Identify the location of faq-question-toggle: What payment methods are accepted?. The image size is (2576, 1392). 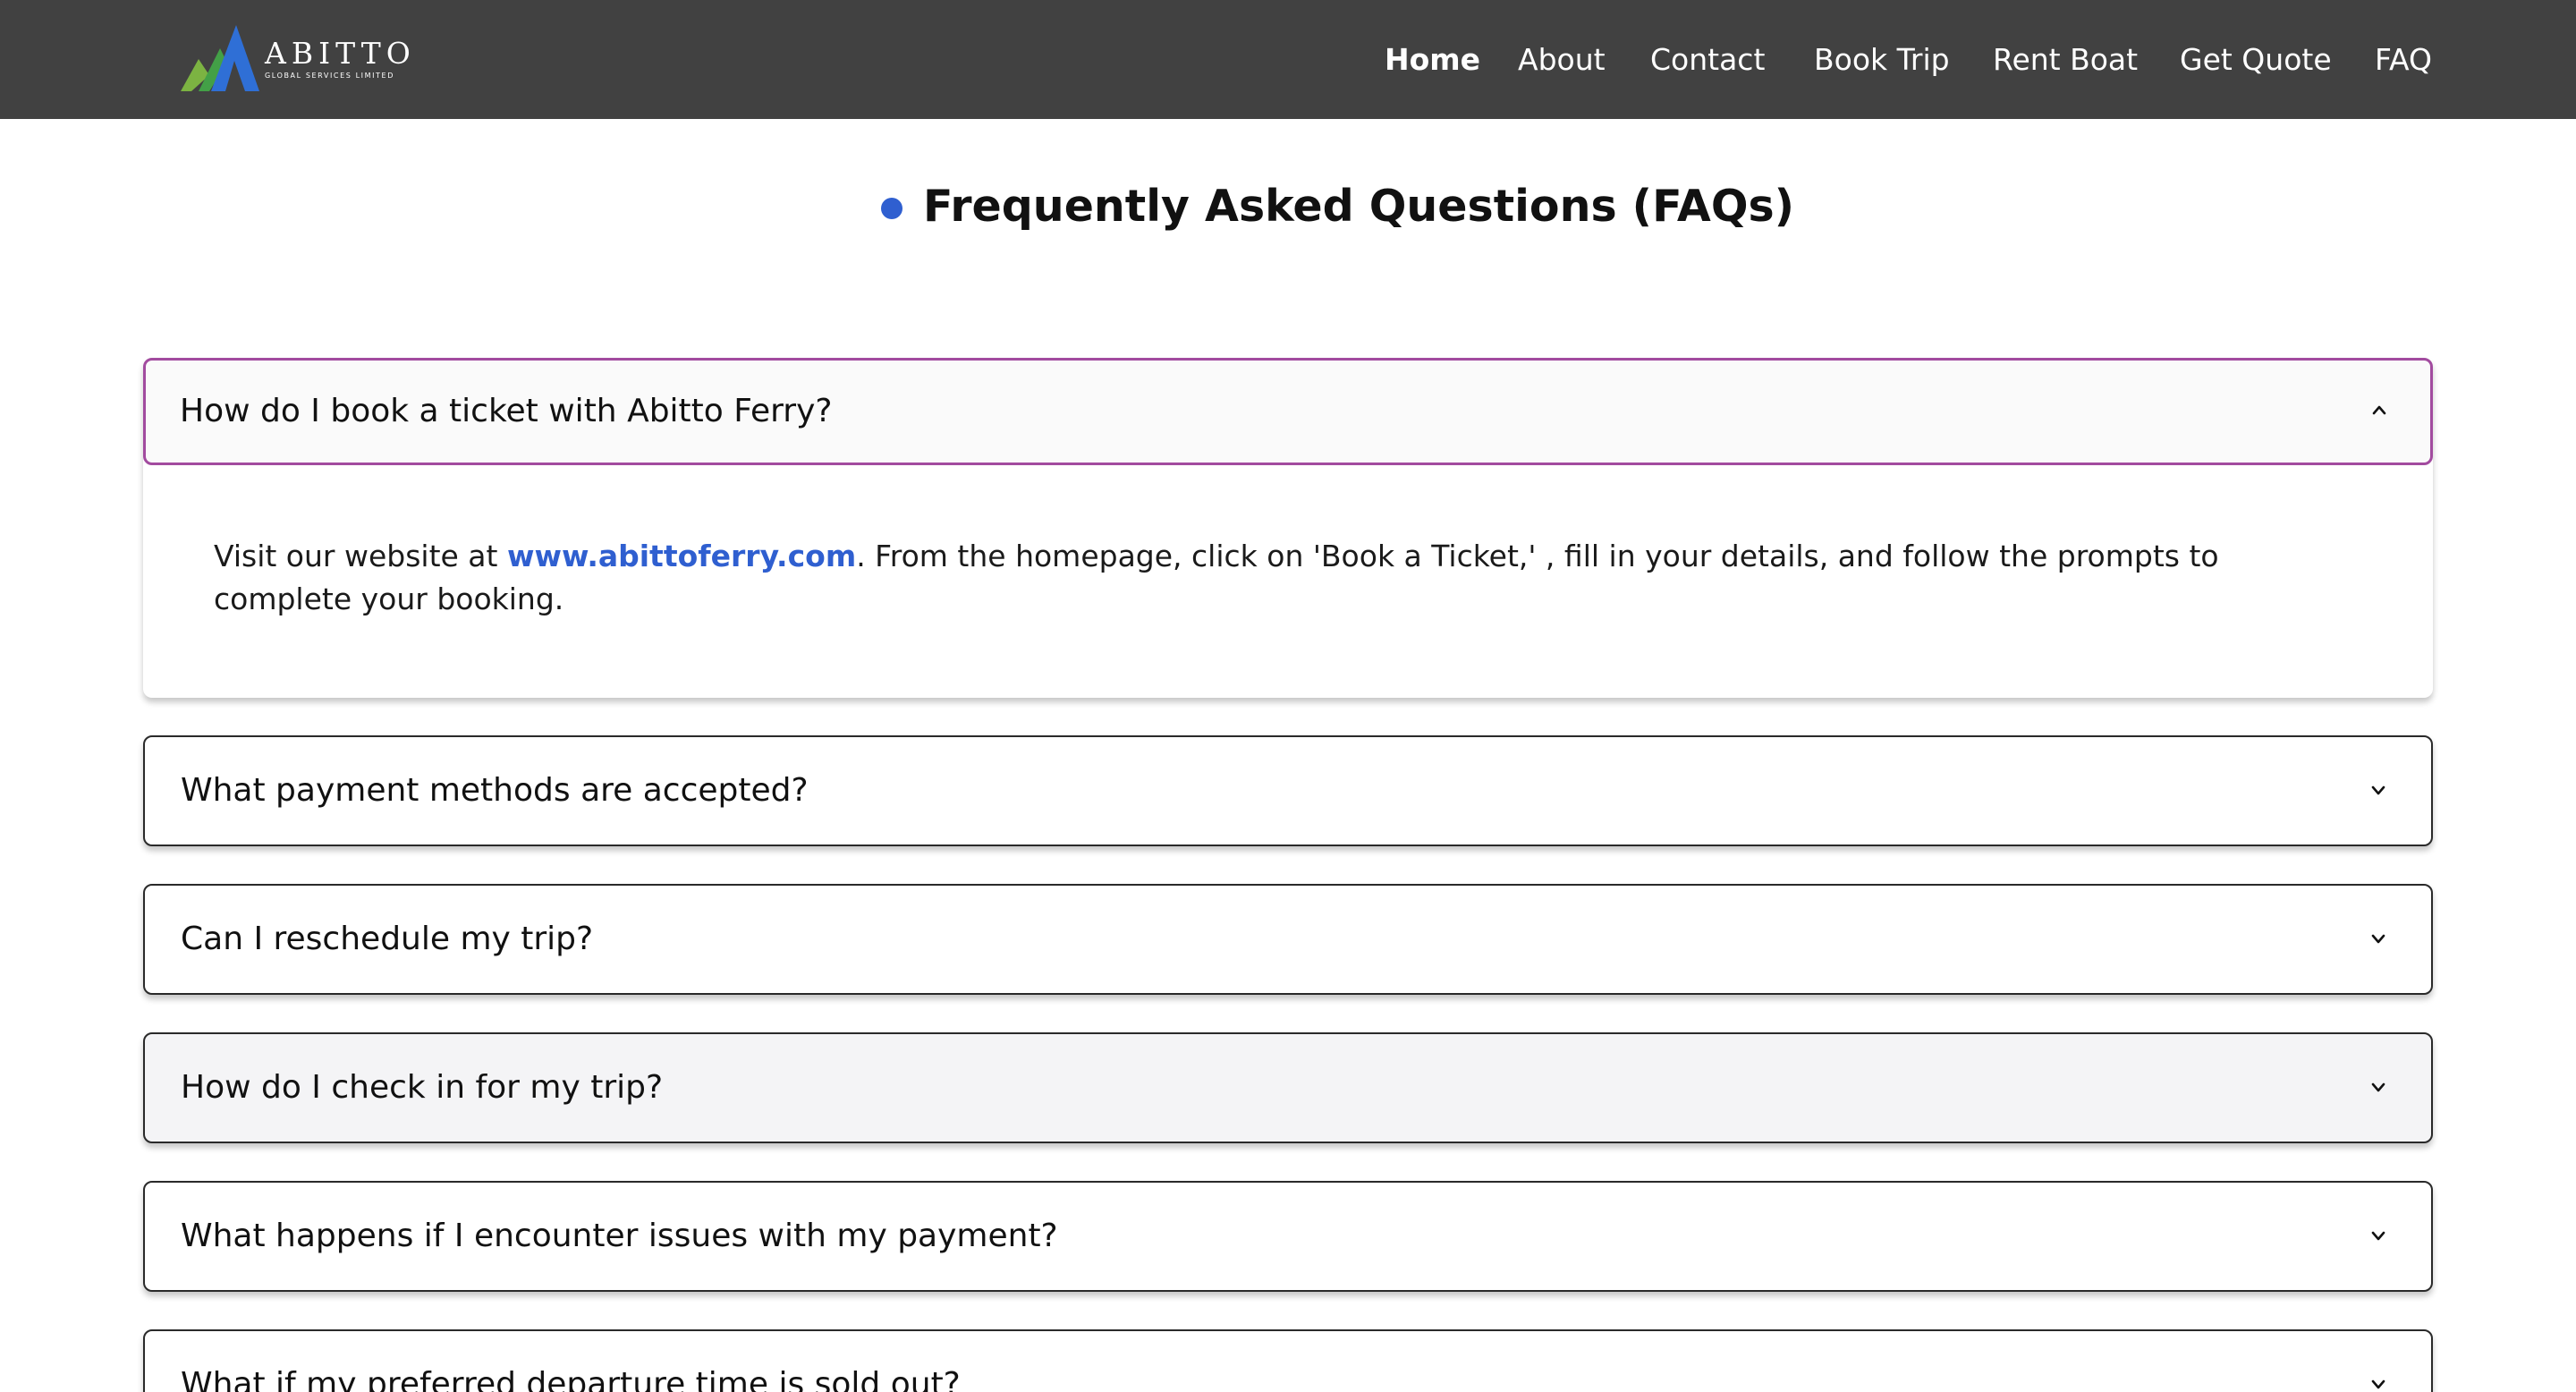
(1288, 791).